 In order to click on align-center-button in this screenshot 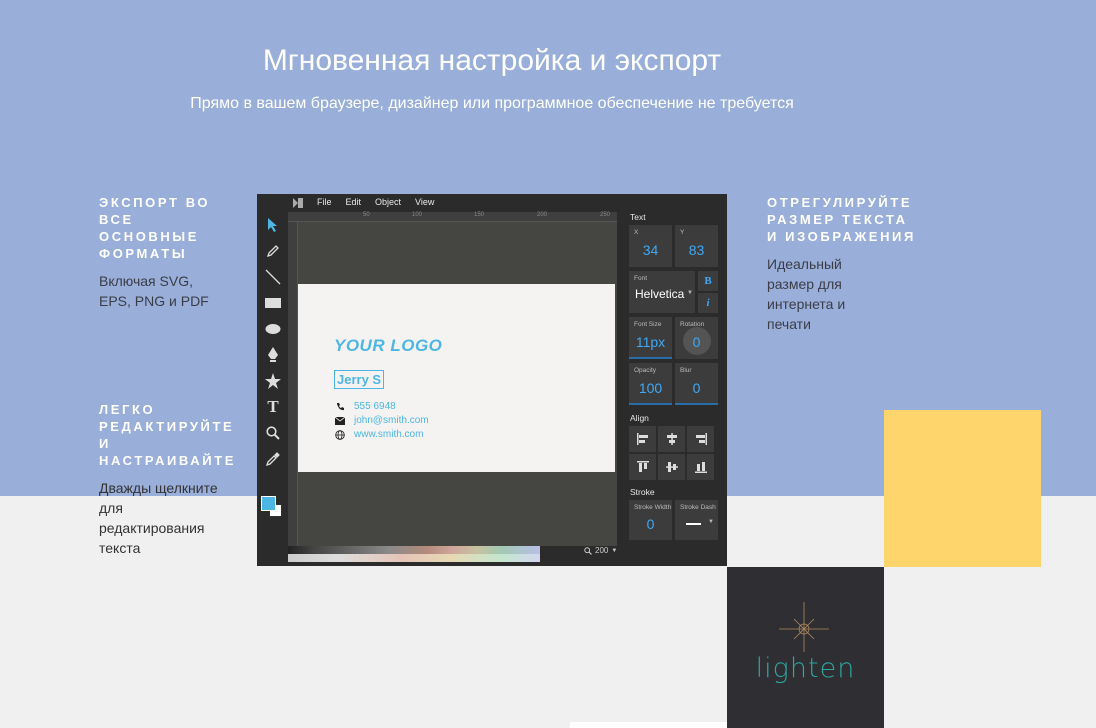, I will do `click(671, 439)`.